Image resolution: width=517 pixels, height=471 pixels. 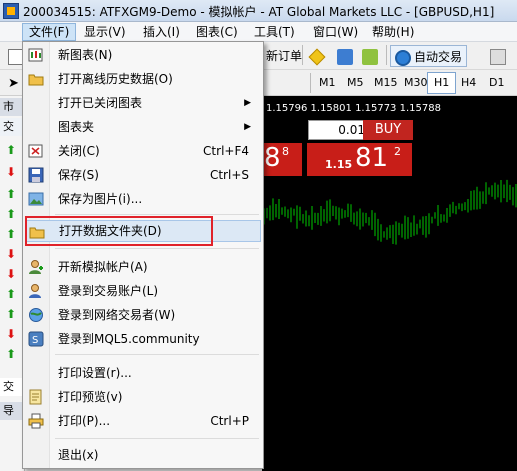 What do you see at coordinates (115, 79) in the screenshot?
I see `menu-item-label: 打开离线历史数据(O)` at bounding box center [115, 79].